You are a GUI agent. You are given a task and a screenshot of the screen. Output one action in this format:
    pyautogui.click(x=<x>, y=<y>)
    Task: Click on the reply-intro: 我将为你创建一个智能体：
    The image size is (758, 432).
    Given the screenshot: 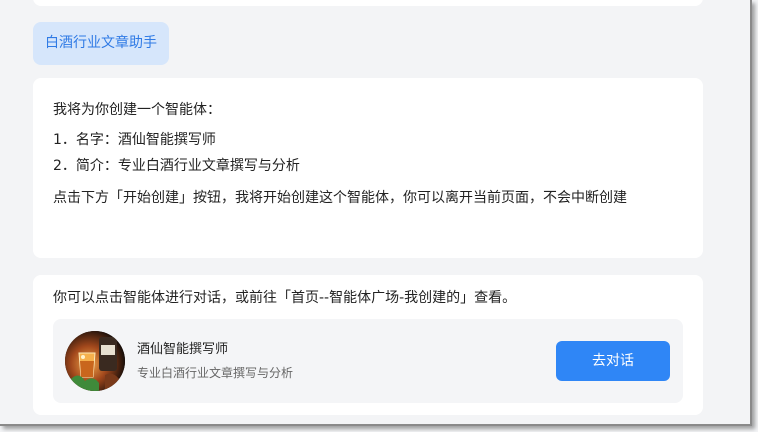 What is the action you would take?
    pyautogui.click(x=137, y=110)
    